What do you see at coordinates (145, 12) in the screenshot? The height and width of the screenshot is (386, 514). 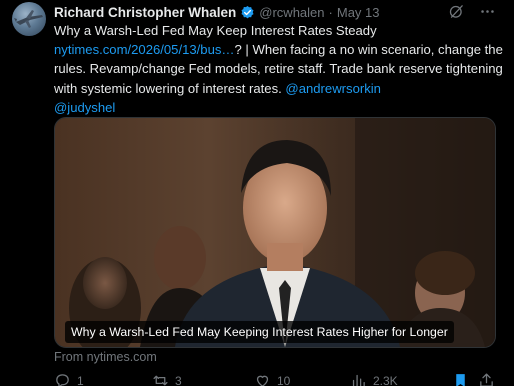 I see `display-name: Richard Christopher Whalen` at bounding box center [145, 12].